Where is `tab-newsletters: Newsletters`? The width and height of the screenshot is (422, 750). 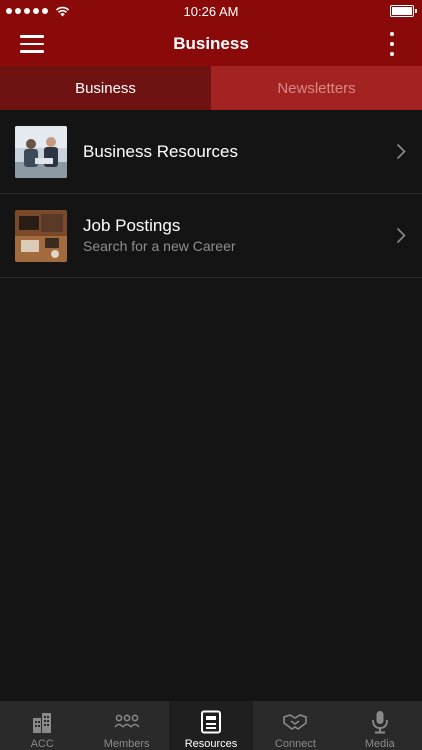 tab-newsletters: Newsletters is located at coordinates (316, 88).